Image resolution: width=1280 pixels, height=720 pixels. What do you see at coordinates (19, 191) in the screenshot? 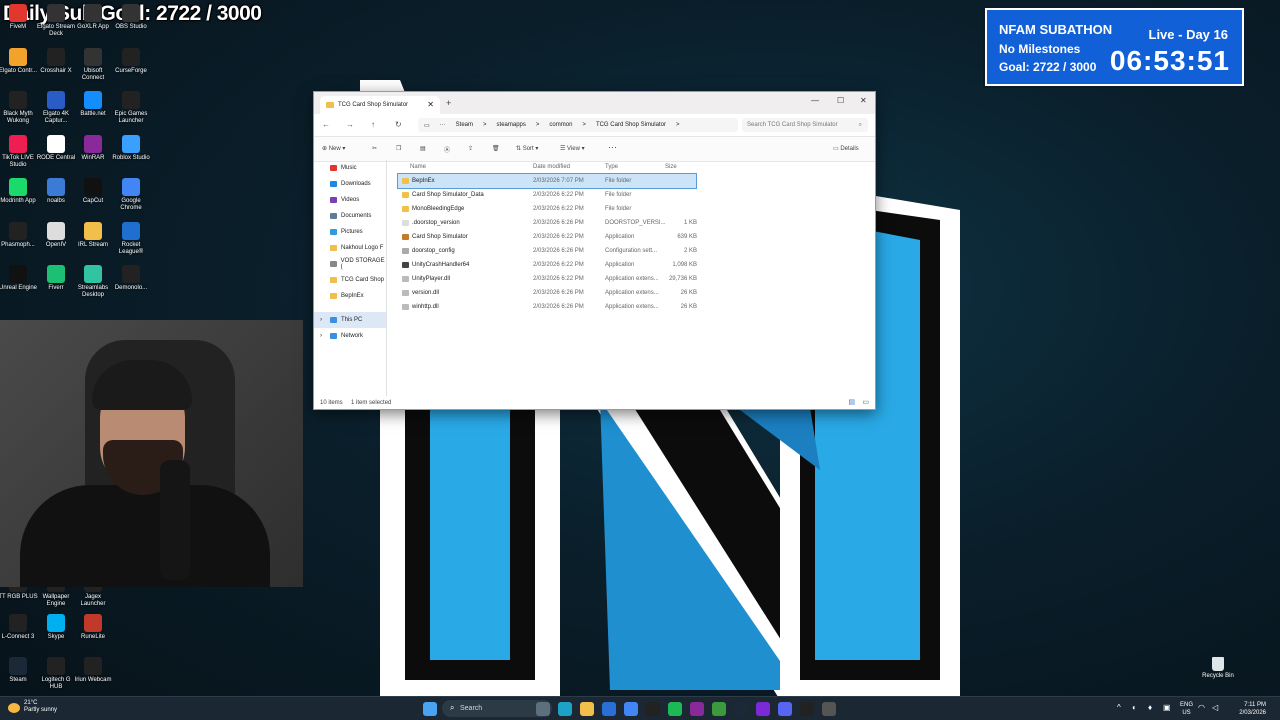
I see `desktop-icon: Modrinth App` at bounding box center [19, 191].